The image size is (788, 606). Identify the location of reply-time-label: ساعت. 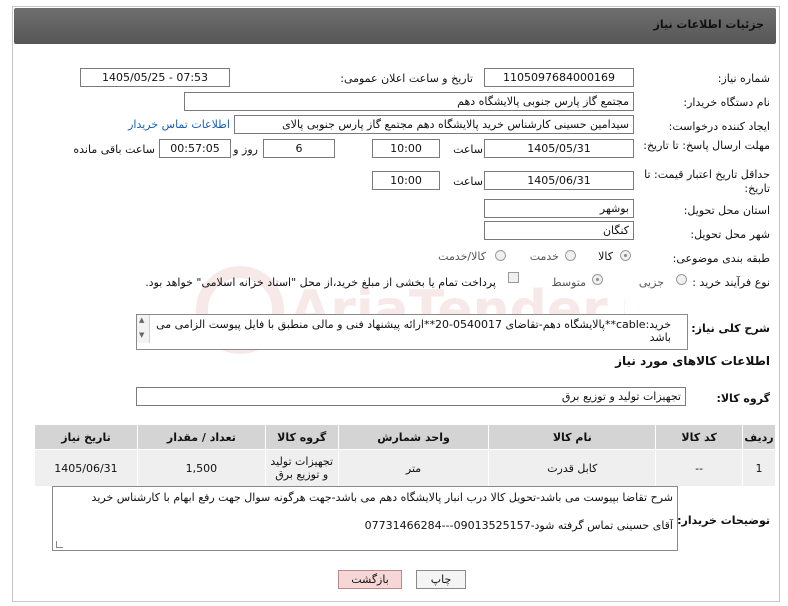
(468, 149).